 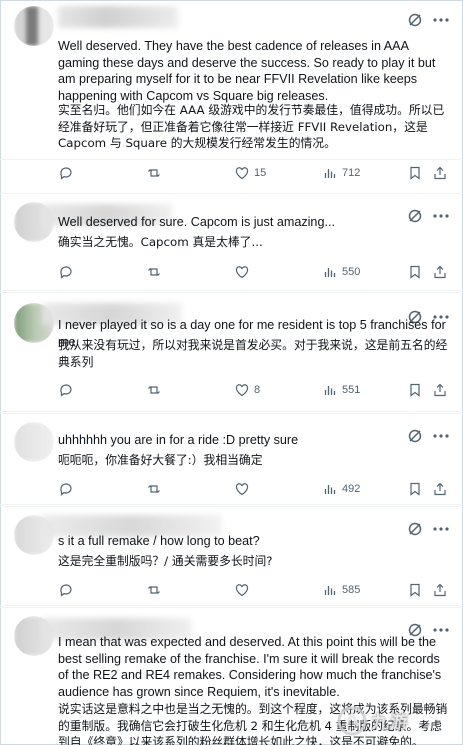 I want to click on action-bar: 585, so click(x=254, y=590).